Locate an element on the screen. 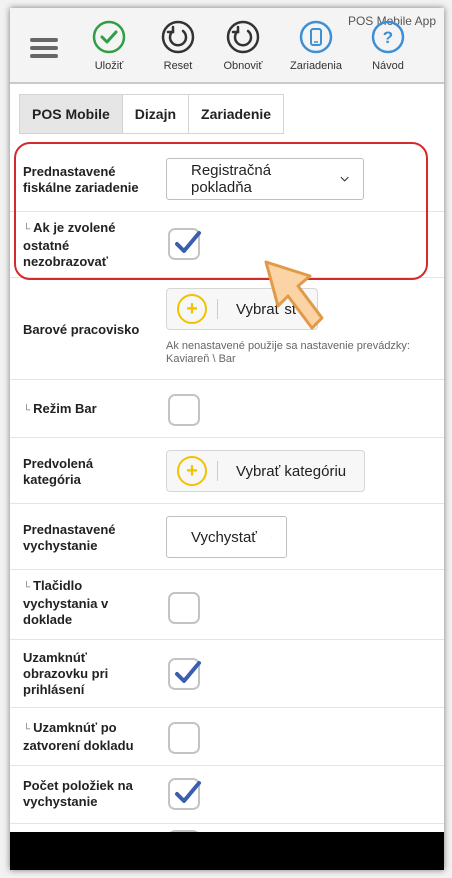  pointer-arrow-icon is located at coordinates (294, 295).